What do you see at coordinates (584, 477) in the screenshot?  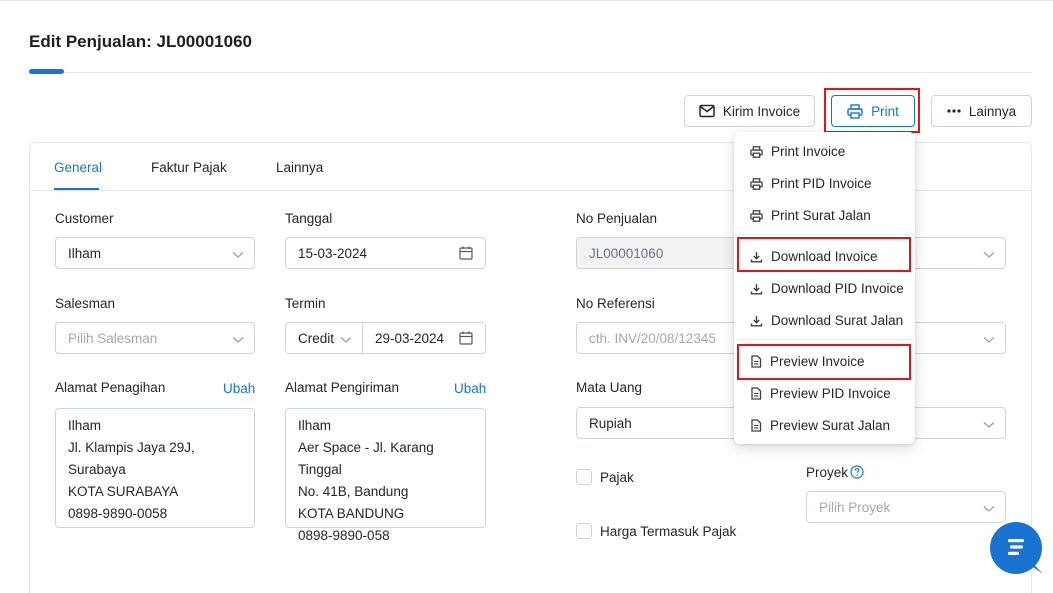 I see `pajak-checkbox` at bounding box center [584, 477].